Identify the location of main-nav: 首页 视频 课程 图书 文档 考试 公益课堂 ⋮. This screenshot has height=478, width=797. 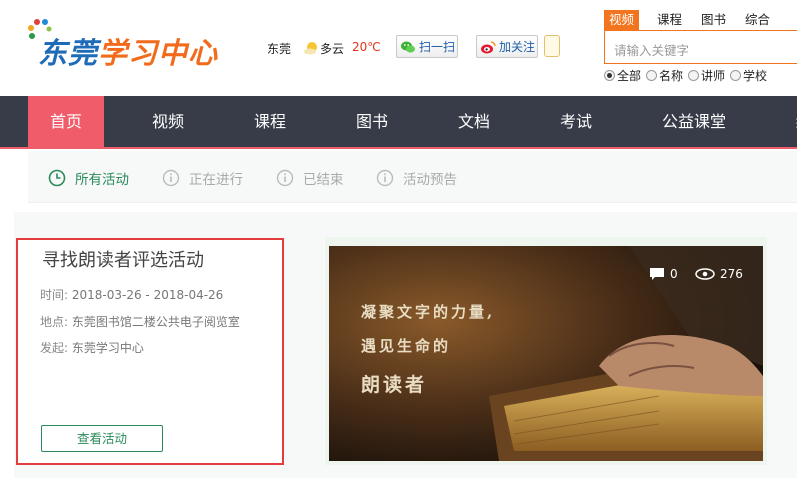
(398, 122).